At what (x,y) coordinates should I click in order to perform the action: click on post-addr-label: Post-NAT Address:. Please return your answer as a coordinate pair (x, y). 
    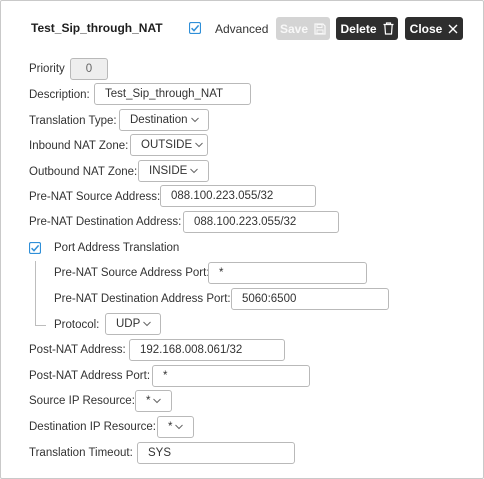
    Looking at the image, I should click on (77, 350).